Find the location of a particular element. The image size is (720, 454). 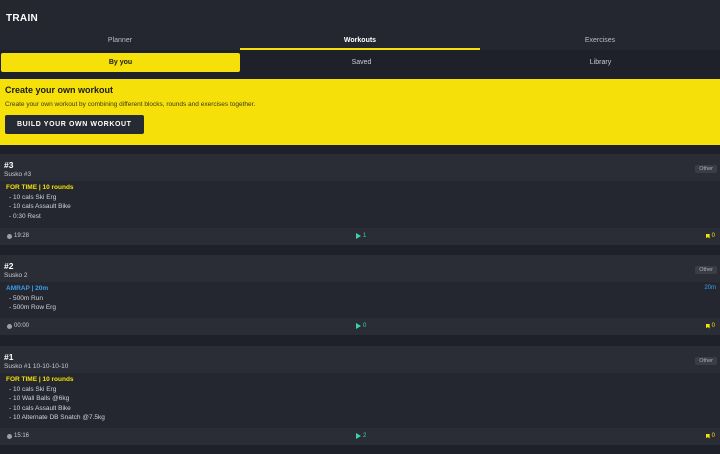

workout-name: Susko #3 is located at coordinates (18, 174).